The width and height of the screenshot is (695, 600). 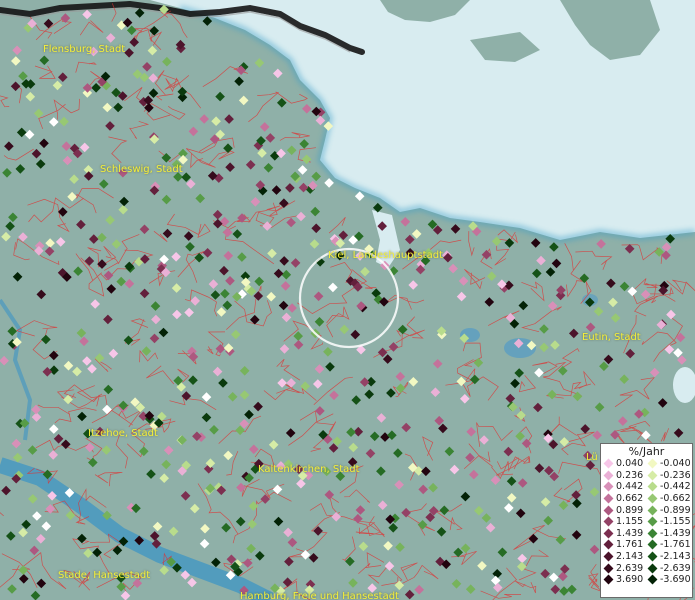 I want to click on city-label-stade: Stade, Hansestadt, so click(x=104, y=575).